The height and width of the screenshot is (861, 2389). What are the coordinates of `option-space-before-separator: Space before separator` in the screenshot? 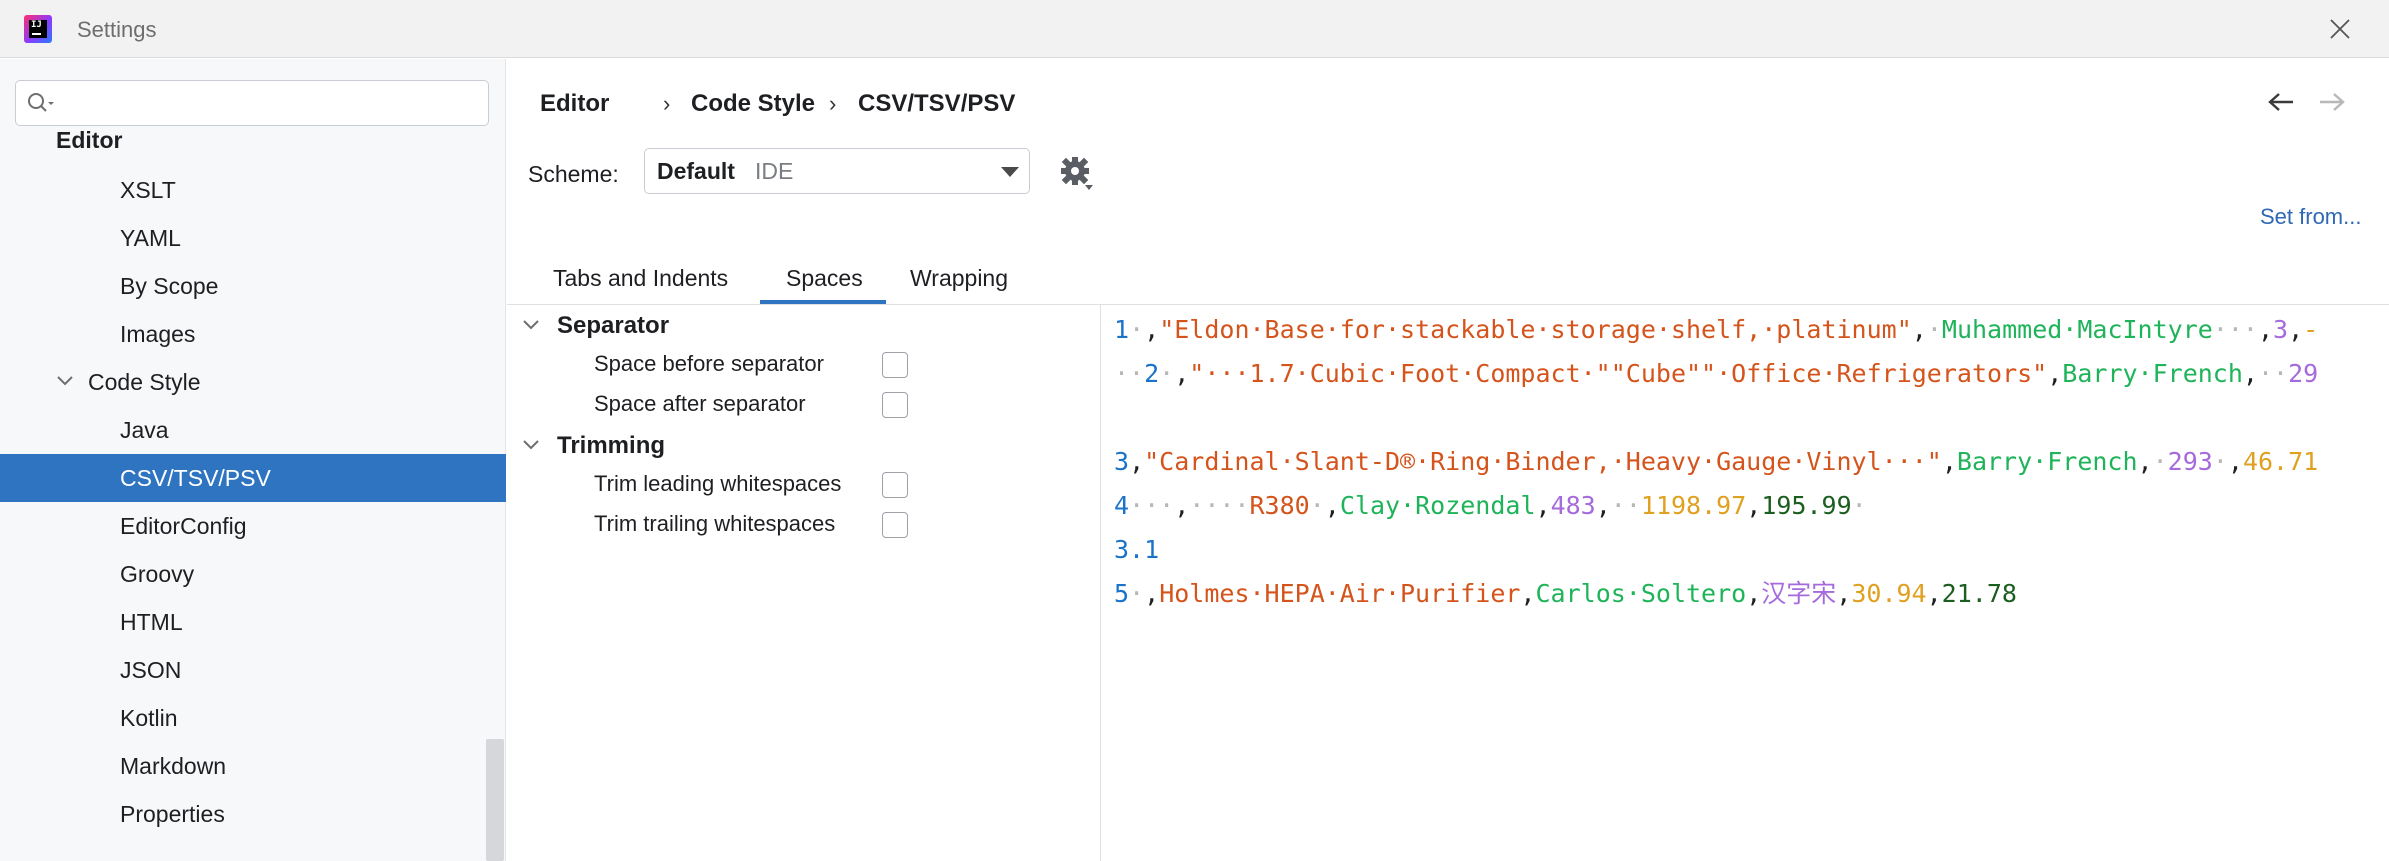 It's located at (804, 364).